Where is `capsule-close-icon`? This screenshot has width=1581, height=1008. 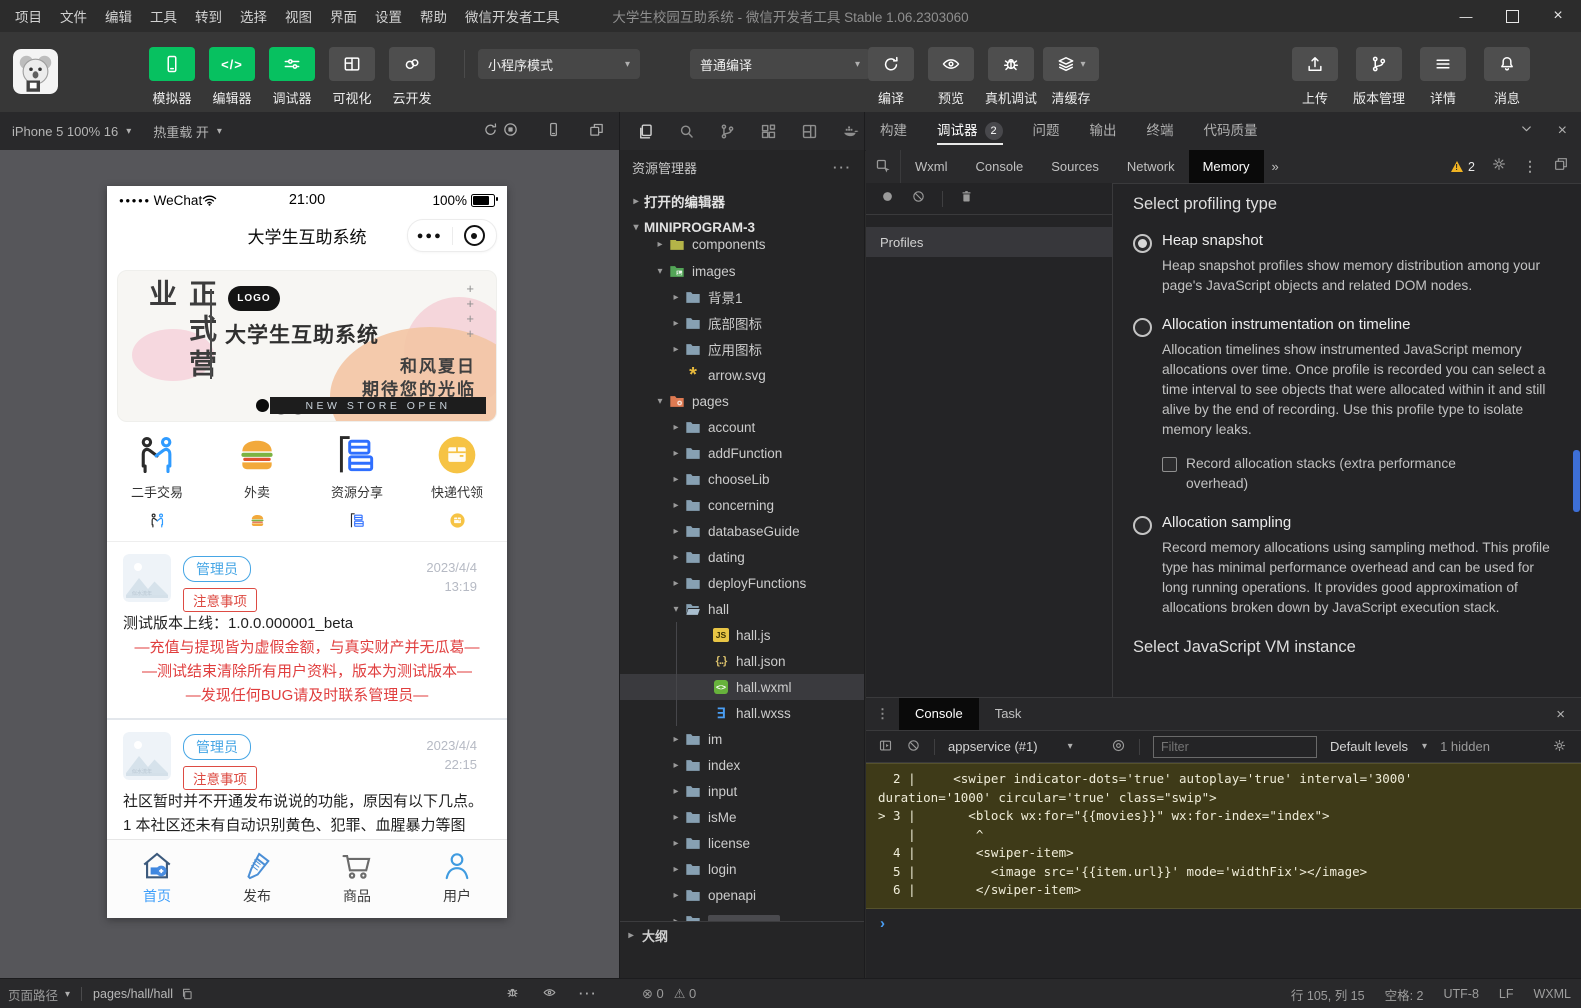 capsule-close-icon is located at coordinates (475, 235).